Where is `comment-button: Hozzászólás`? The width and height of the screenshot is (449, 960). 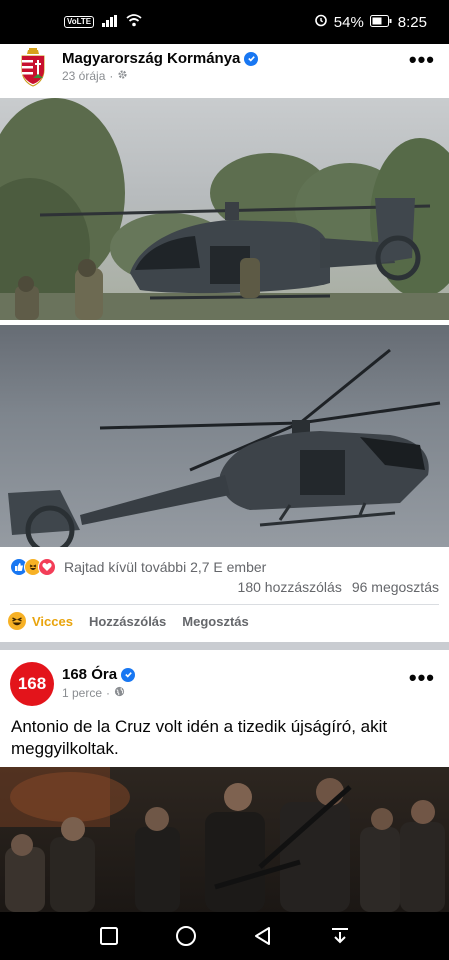
comment-button: Hozzászólás is located at coordinates (127, 621).